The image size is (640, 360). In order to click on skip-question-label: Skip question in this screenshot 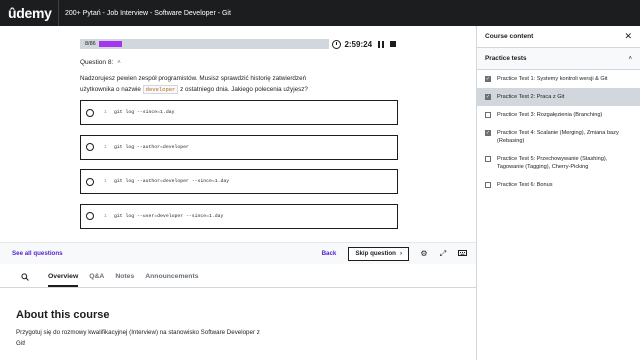, I will do `click(375, 253)`.